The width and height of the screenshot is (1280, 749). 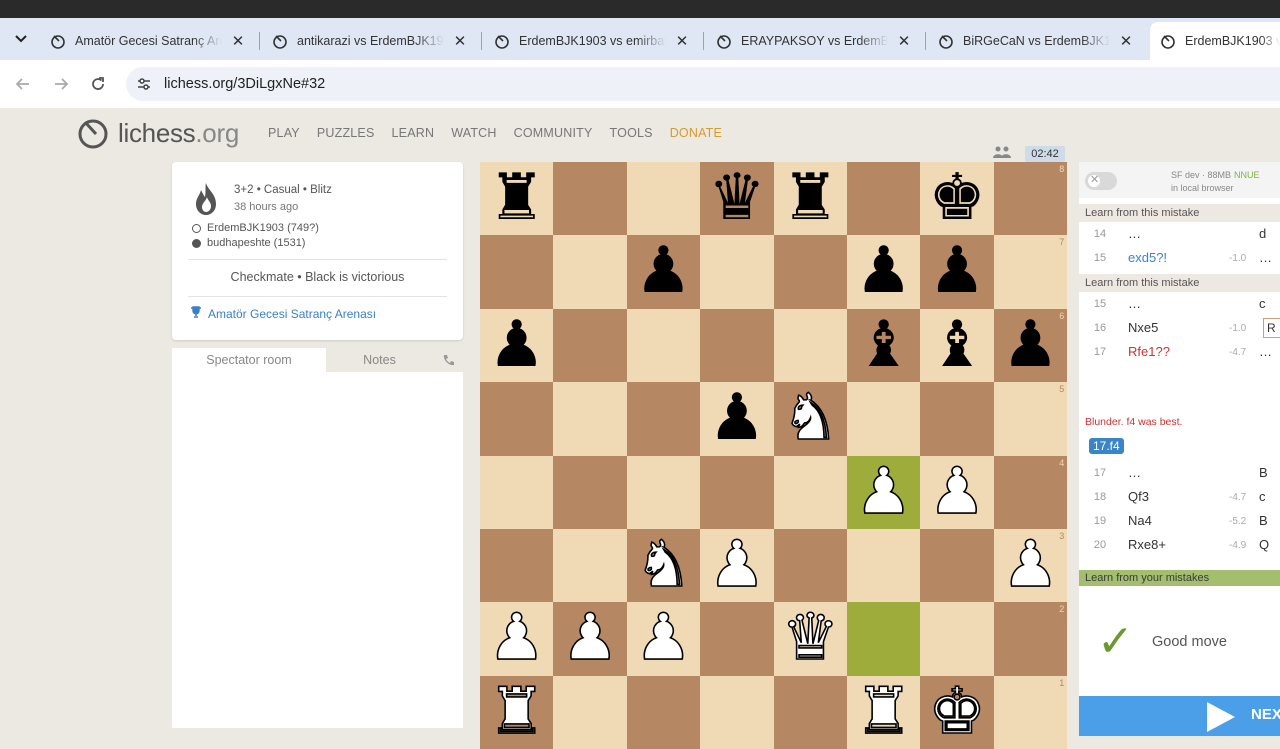 What do you see at coordinates (956, 198) in the screenshot?
I see `black-king-icon: ♚` at bounding box center [956, 198].